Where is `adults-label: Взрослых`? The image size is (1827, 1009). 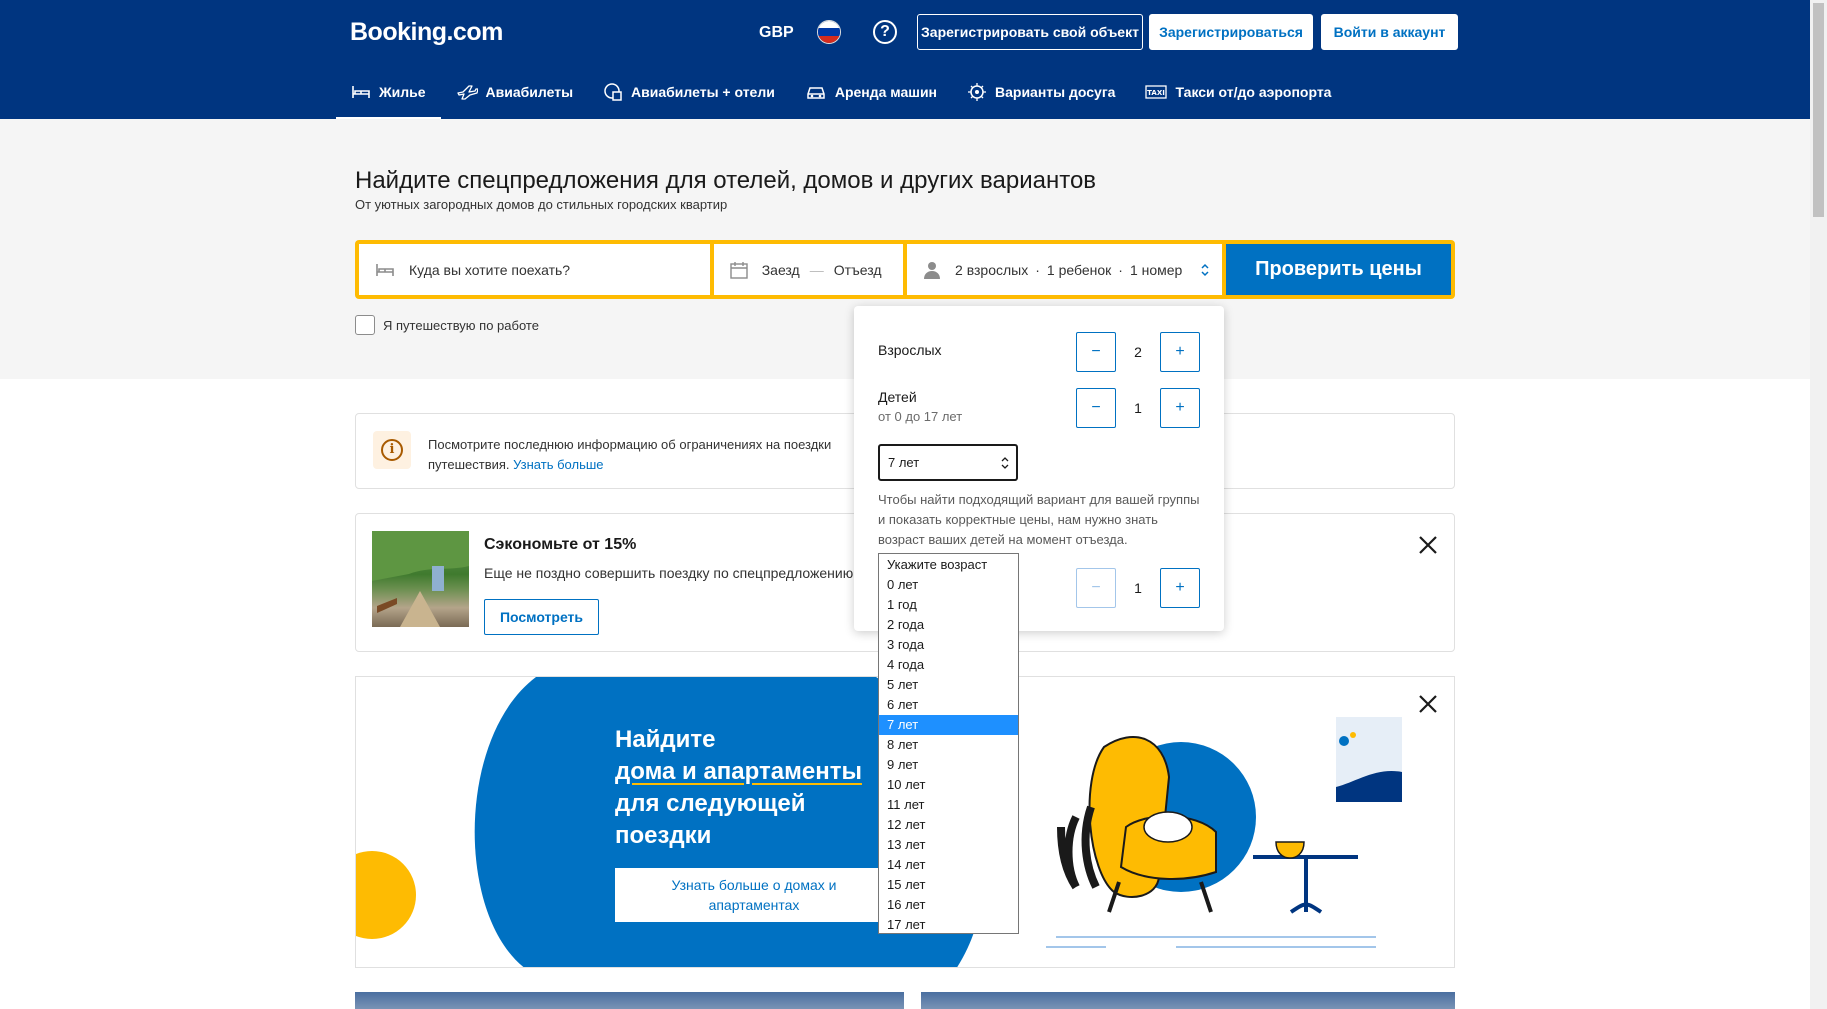
adults-label: Взрослых is located at coordinates (910, 350).